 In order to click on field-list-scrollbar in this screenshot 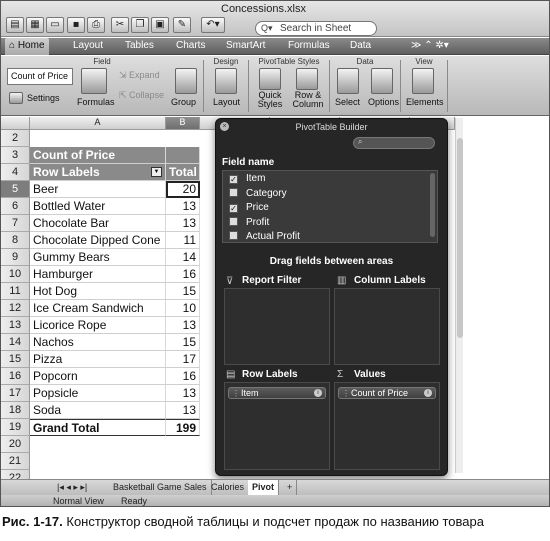, I will do `click(432, 205)`.